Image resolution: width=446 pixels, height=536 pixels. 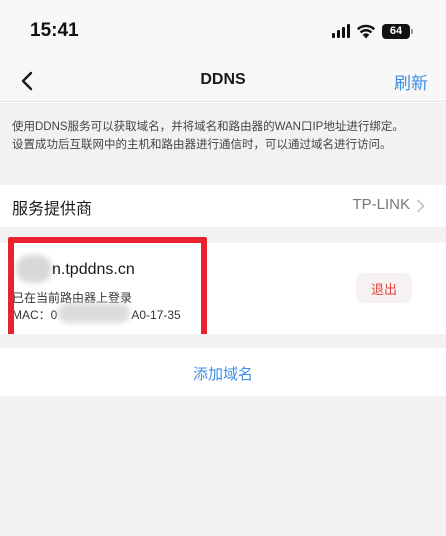 I want to click on add-domain-button: 添加域名, so click(x=223, y=372).